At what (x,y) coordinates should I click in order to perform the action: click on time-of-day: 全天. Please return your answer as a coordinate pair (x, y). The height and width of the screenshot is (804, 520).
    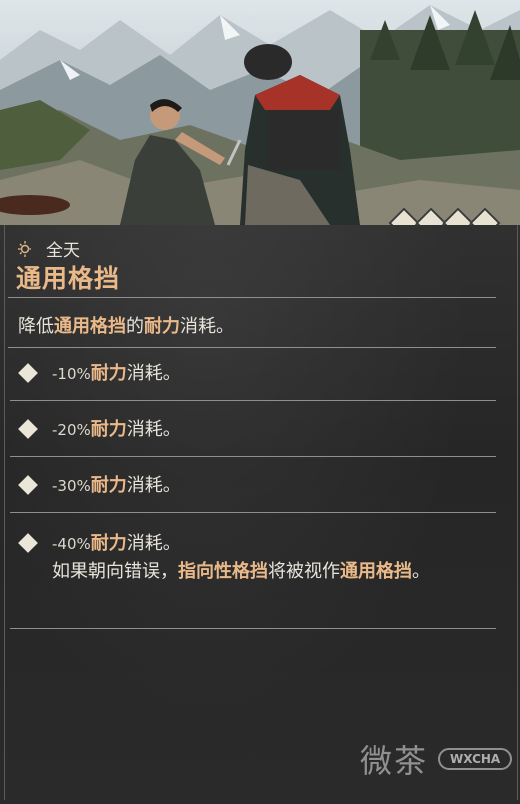
    Looking at the image, I should click on (49, 248).